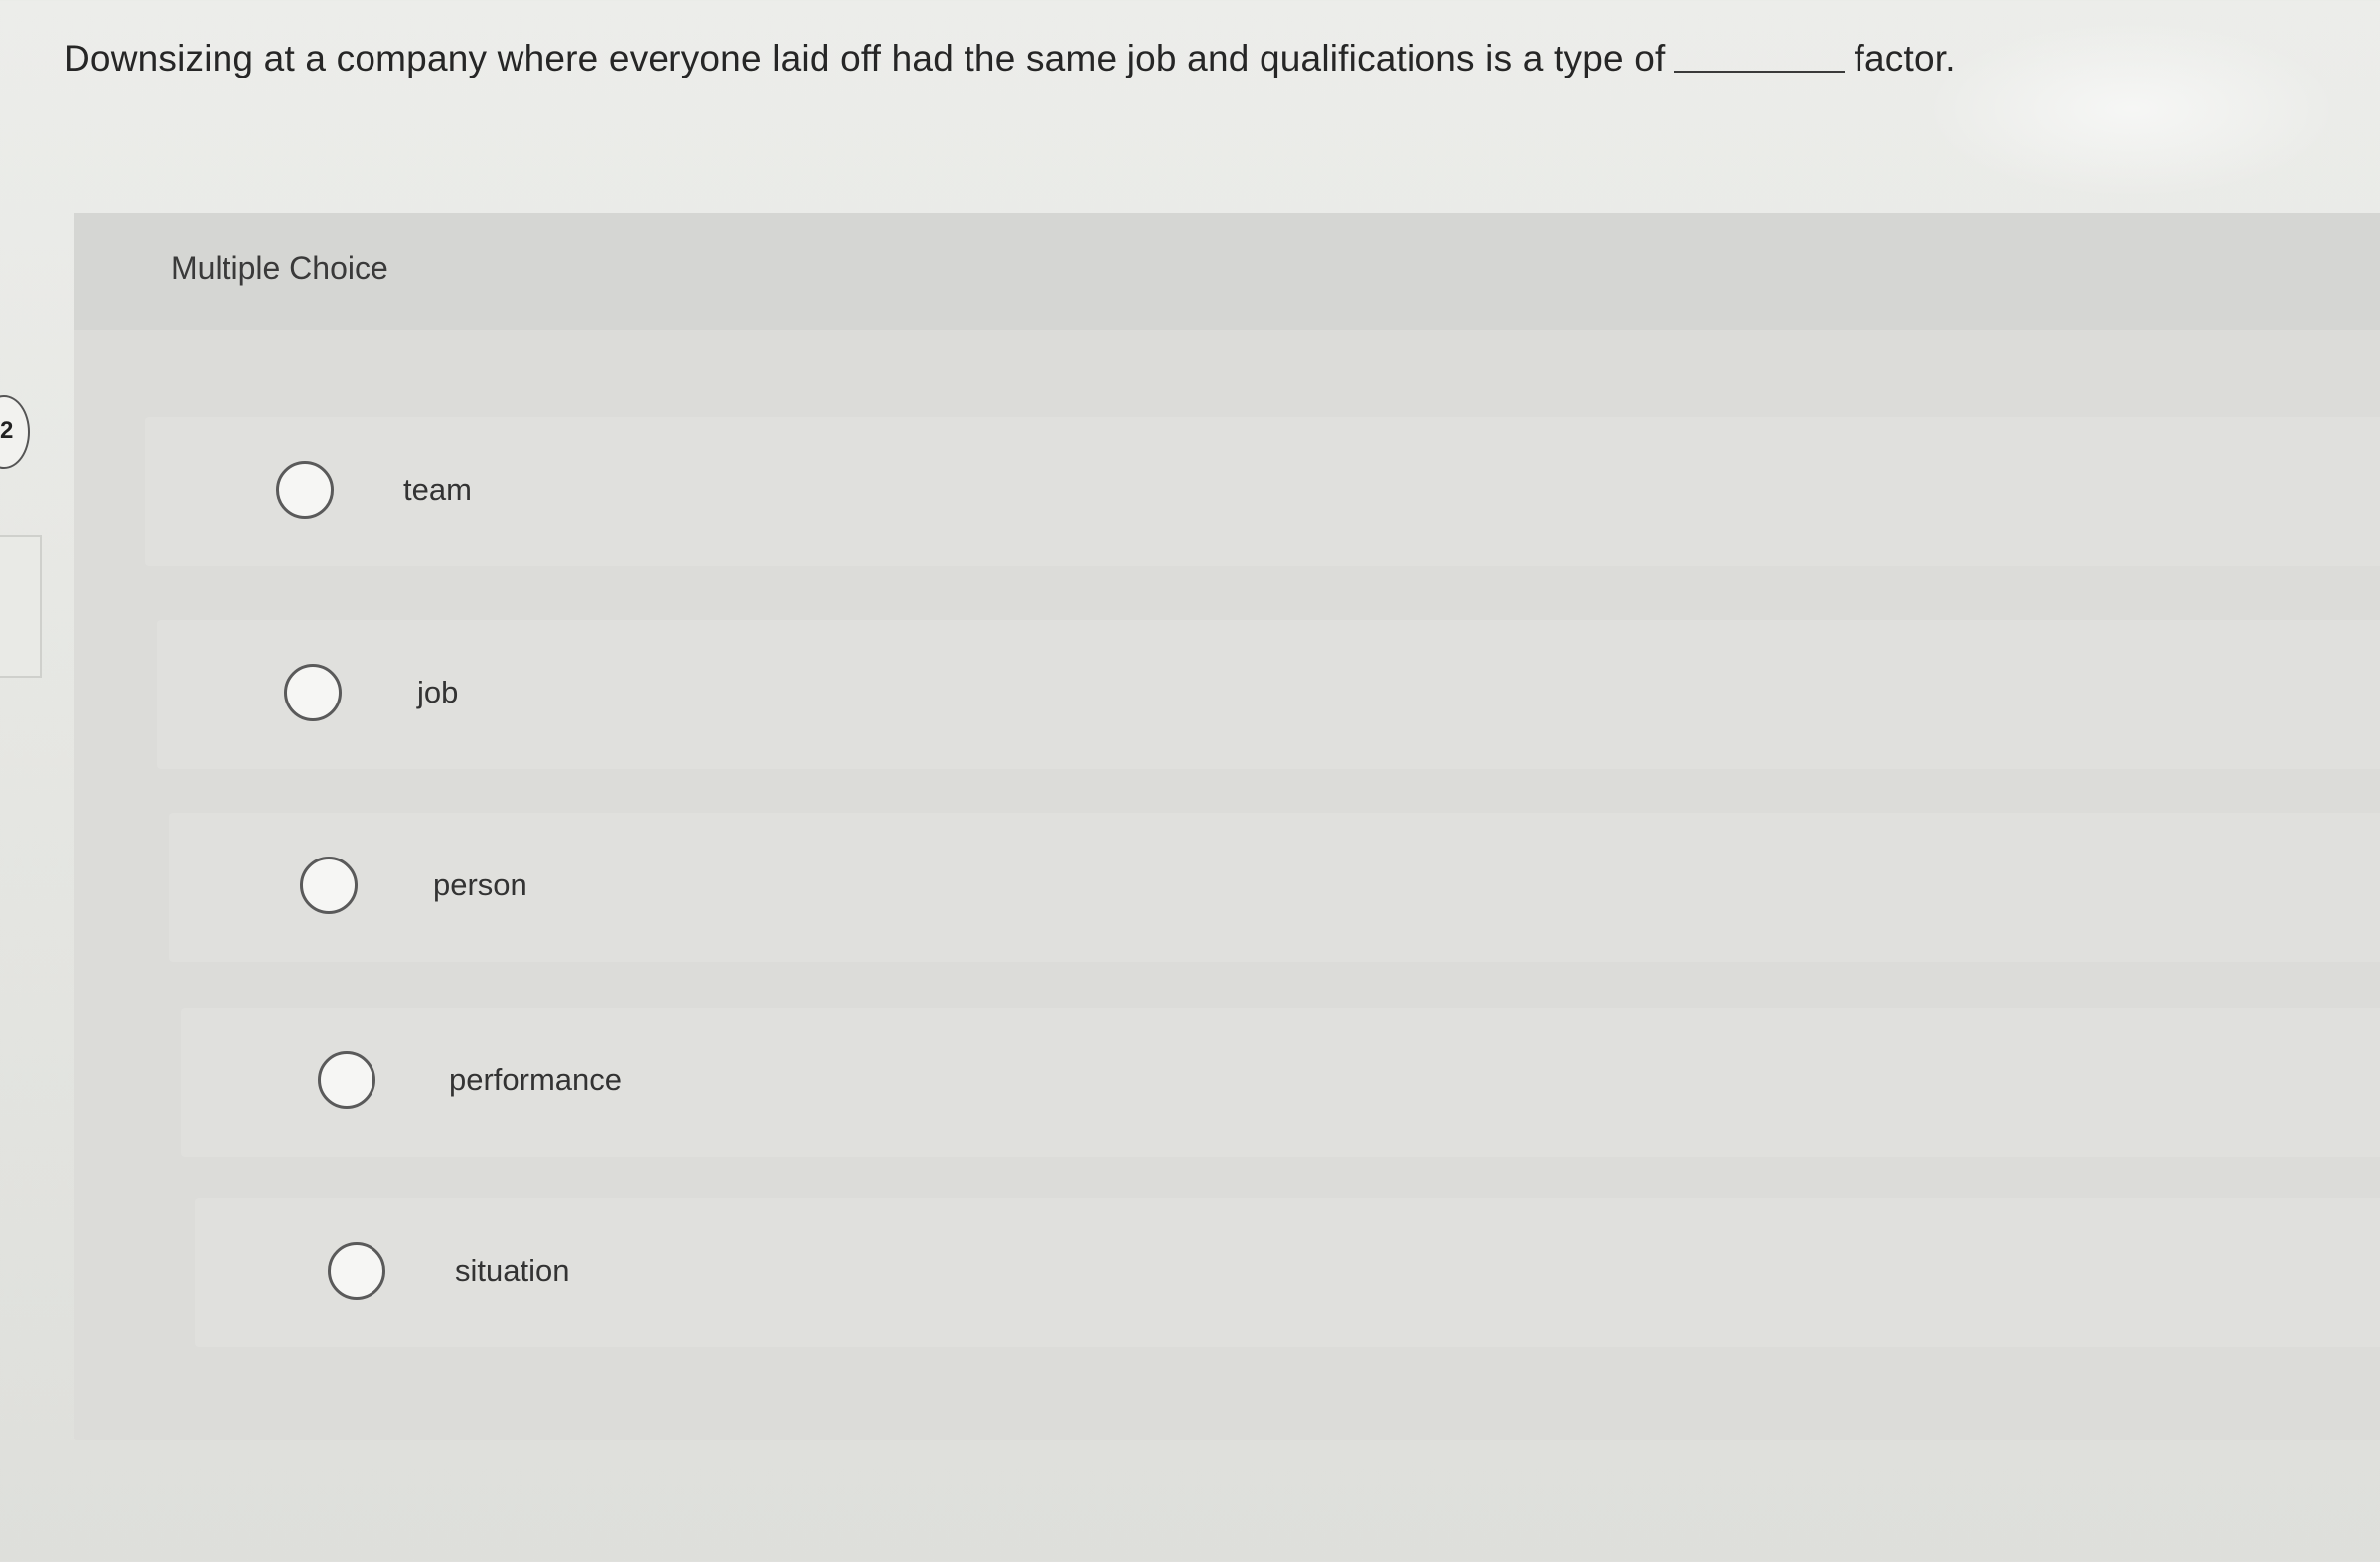 This screenshot has height=1562, width=2380. Describe the element at coordinates (1280, 1082) in the screenshot. I see `option-performance: performance` at that location.